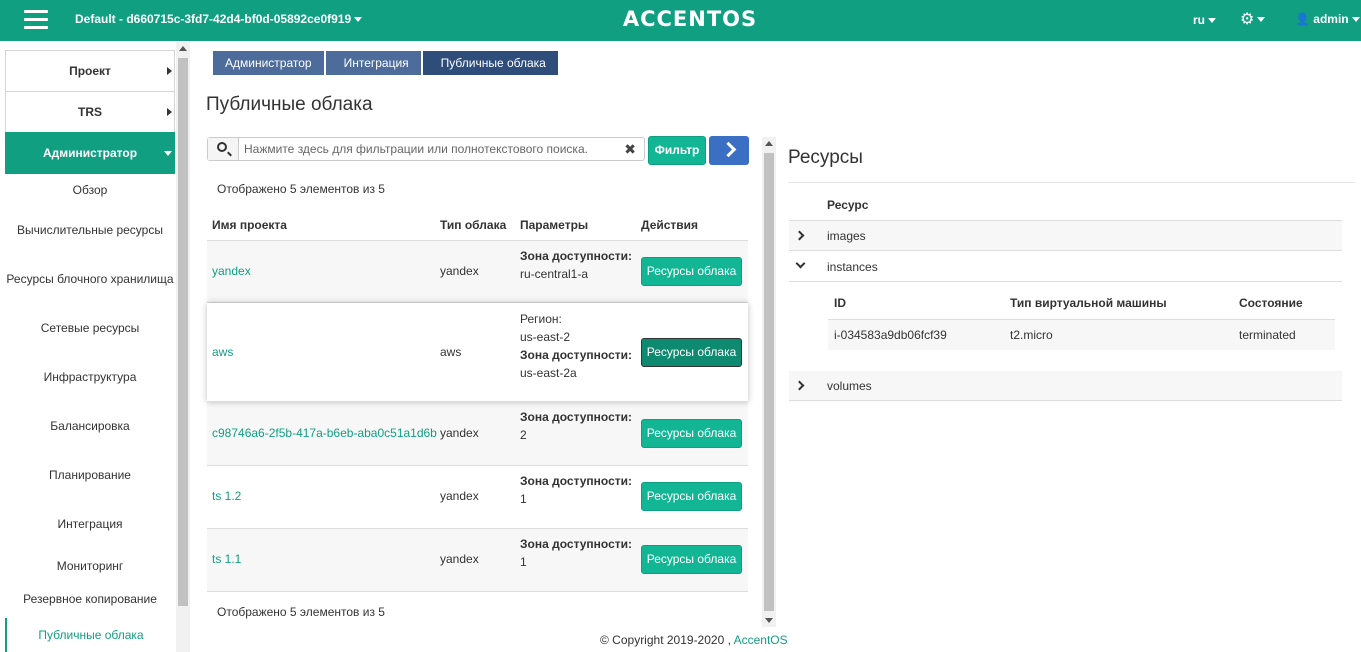  What do you see at coordinates (630, 149) in the screenshot?
I see `clear-icon: ✖` at bounding box center [630, 149].